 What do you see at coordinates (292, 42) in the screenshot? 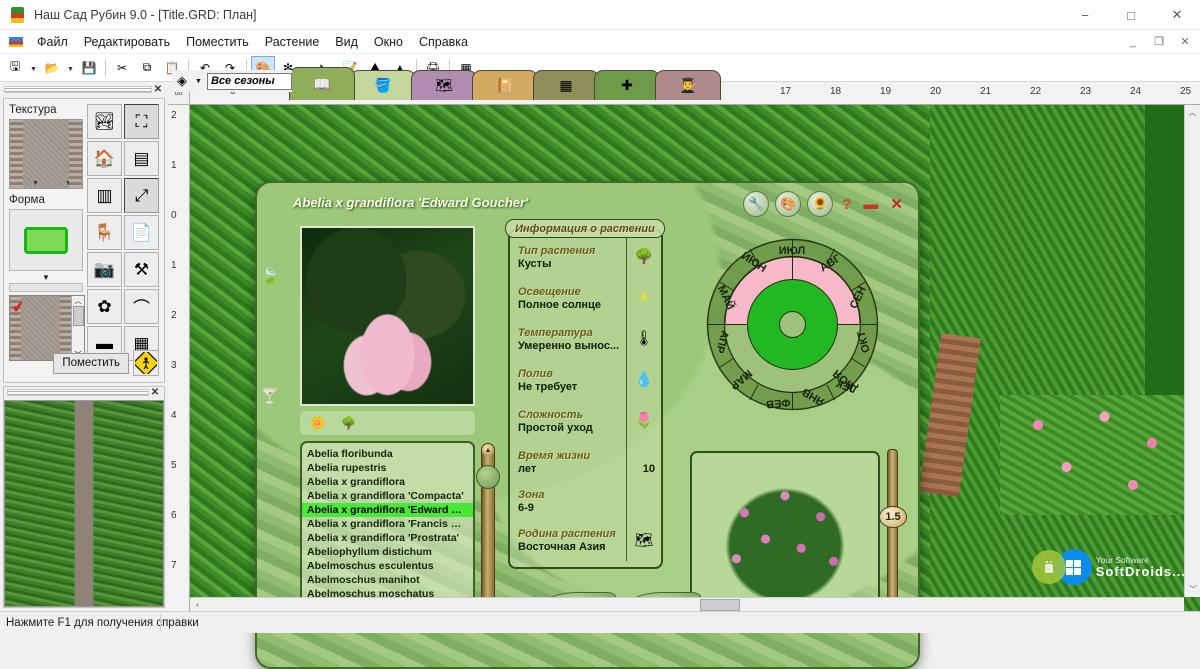
I see `menu-item-plant: Растение` at bounding box center [292, 42].